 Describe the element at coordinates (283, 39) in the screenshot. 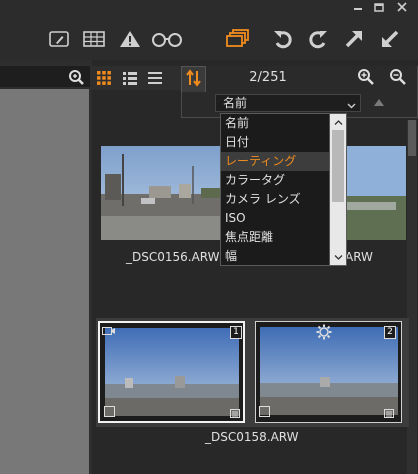

I see `rotate-left-icon` at that location.